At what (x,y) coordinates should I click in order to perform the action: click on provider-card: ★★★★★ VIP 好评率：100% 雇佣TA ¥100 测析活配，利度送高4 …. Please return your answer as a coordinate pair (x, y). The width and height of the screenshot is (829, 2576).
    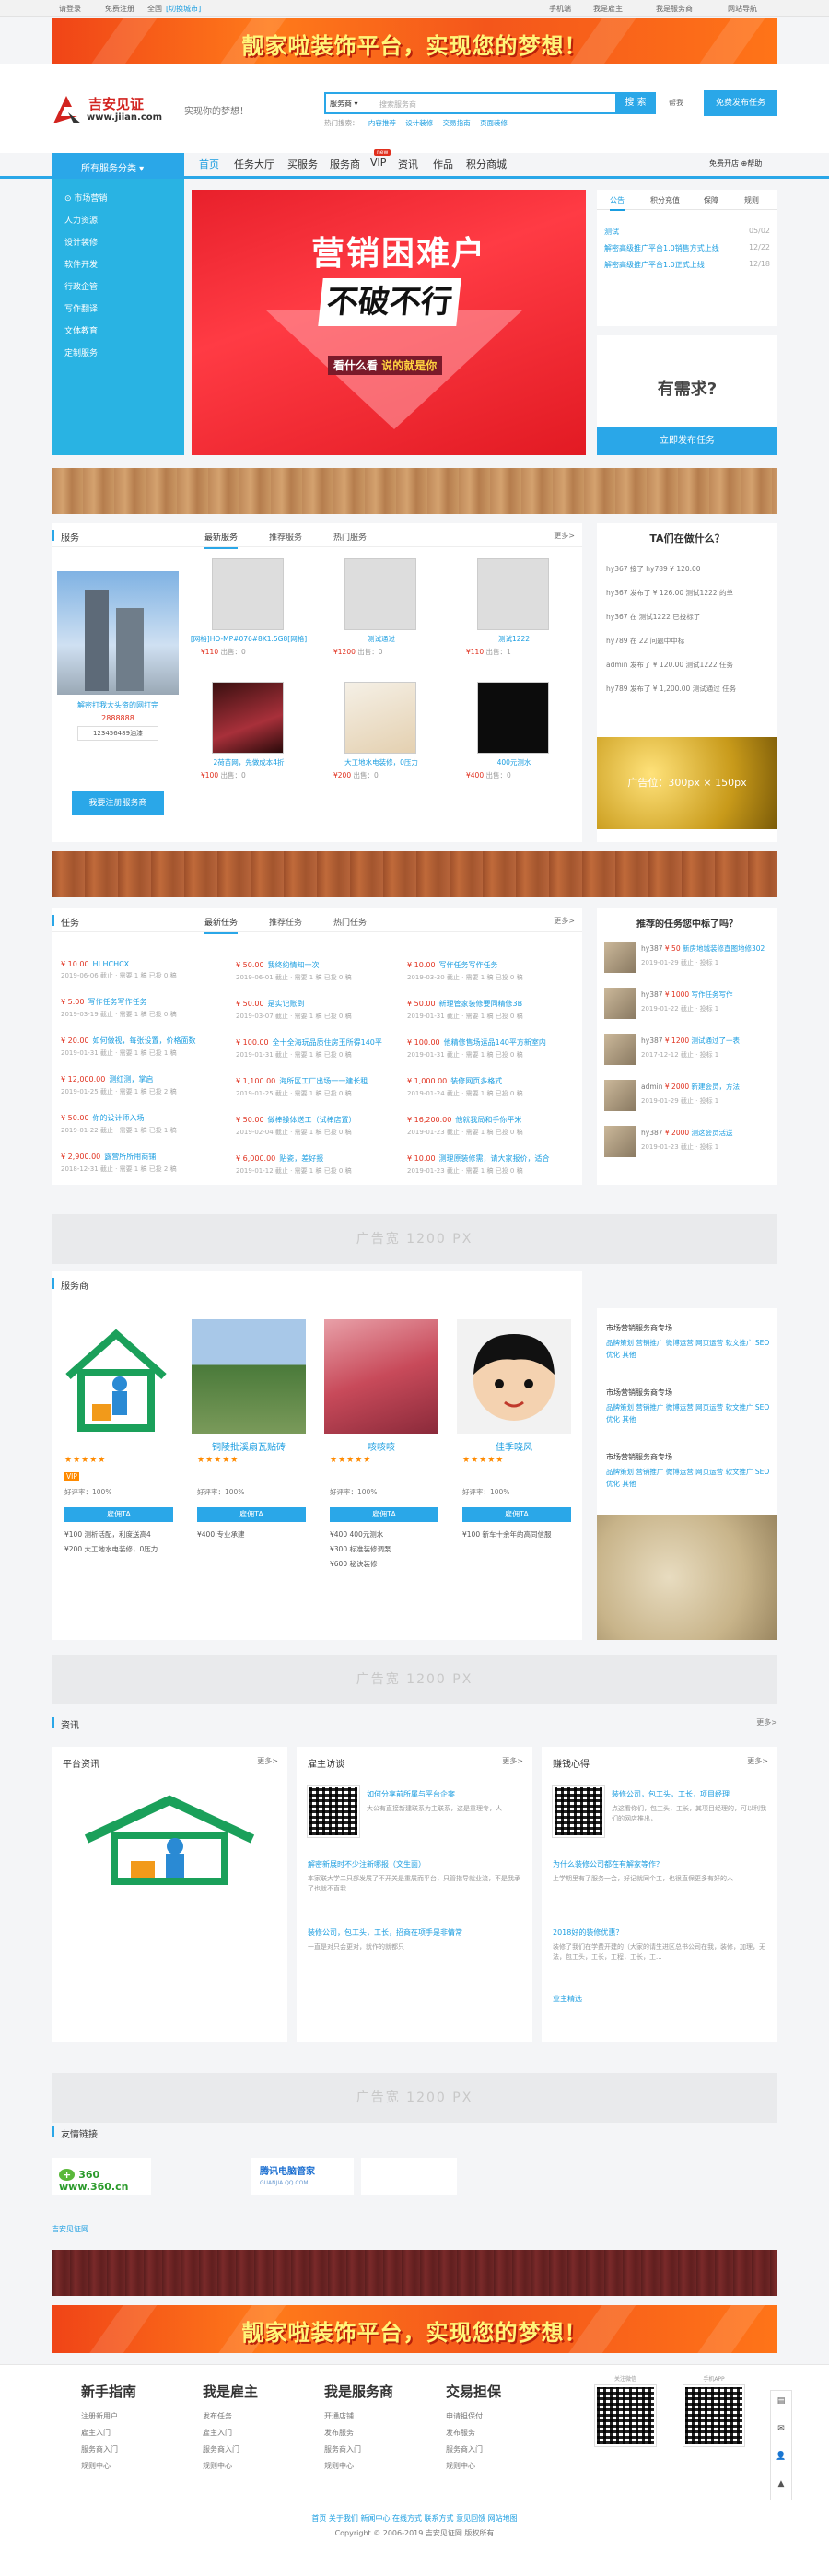
    Looking at the image, I should click on (116, 1457).